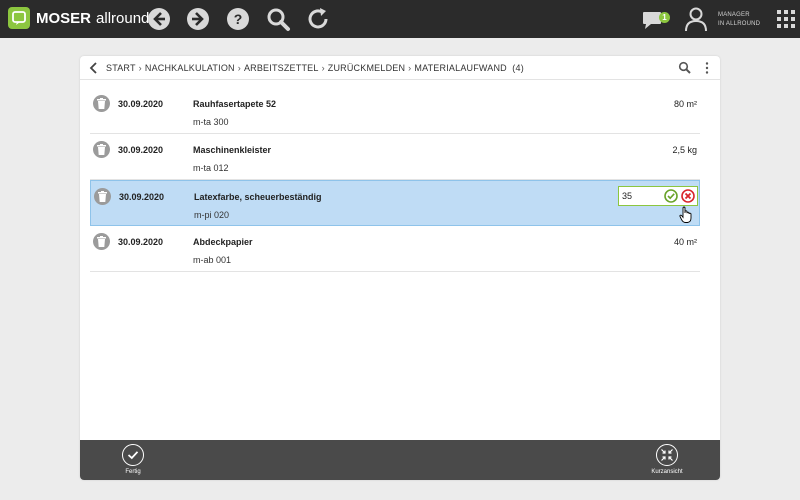 The height and width of the screenshot is (500, 800). Describe the element at coordinates (190, 68) in the screenshot. I see `breadcrumb-item-nachkalkulation: NACHKALKULATION` at that location.